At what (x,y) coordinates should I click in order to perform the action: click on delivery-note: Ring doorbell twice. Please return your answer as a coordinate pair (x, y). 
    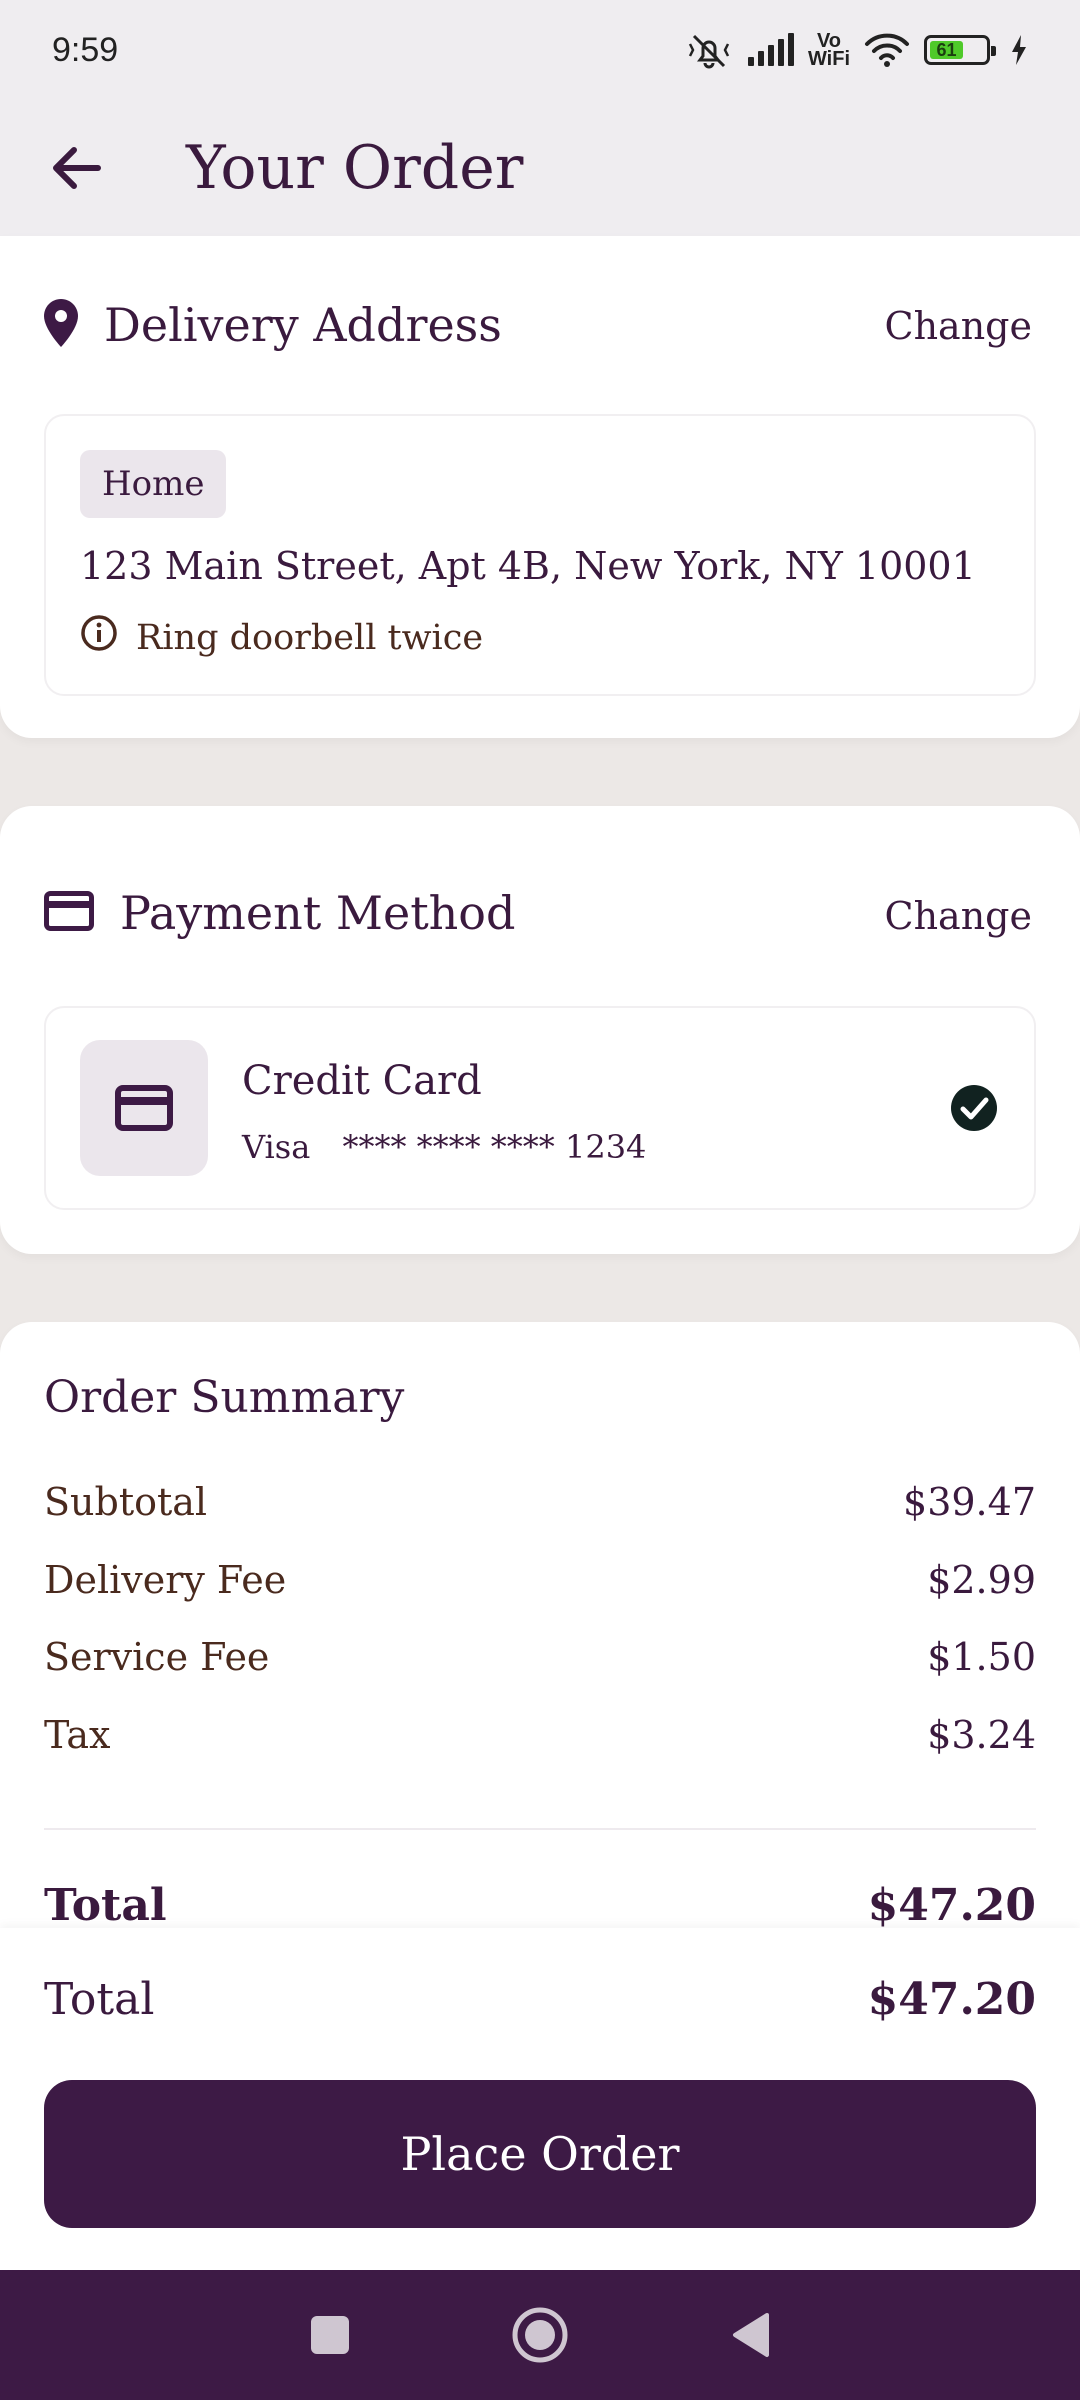
    Looking at the image, I should click on (281, 637).